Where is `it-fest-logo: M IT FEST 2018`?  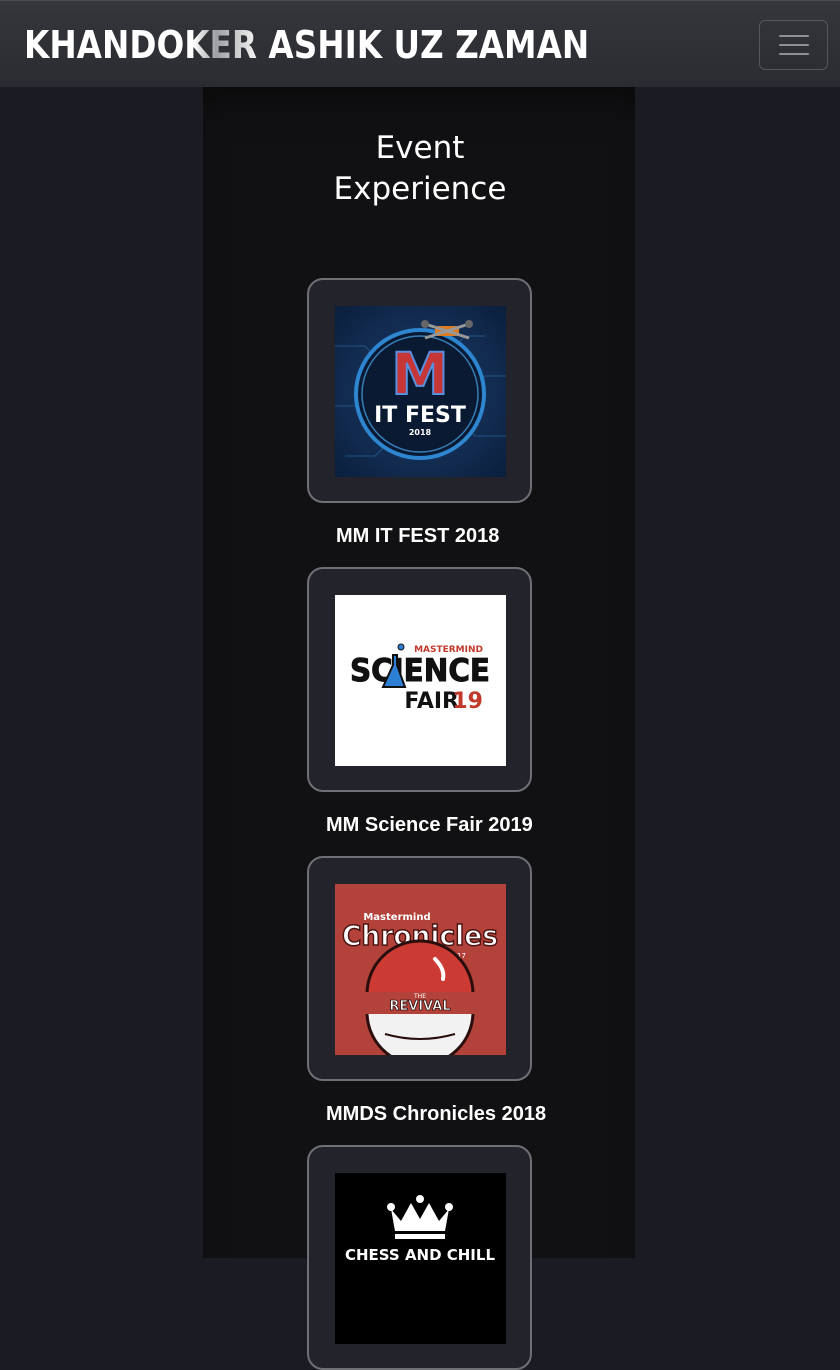 it-fest-logo: M IT FEST 2018 is located at coordinates (420, 391).